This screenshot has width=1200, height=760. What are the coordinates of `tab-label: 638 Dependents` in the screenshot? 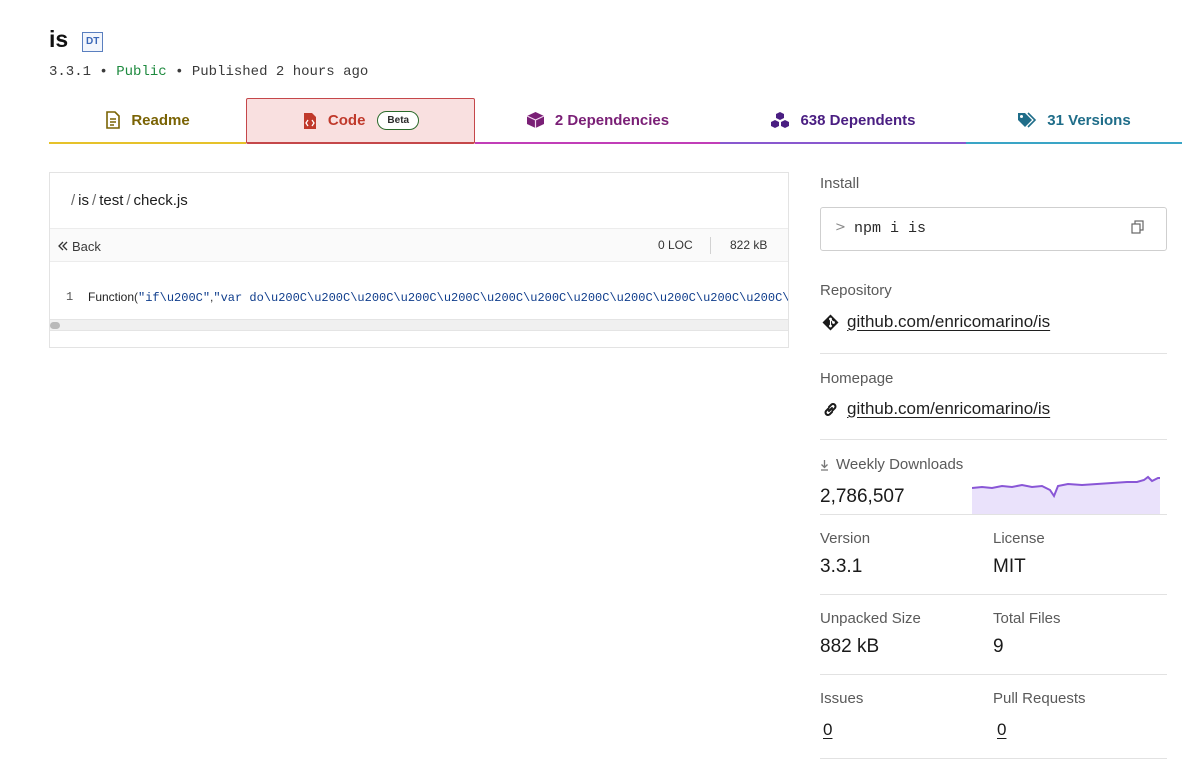 It's located at (858, 120).